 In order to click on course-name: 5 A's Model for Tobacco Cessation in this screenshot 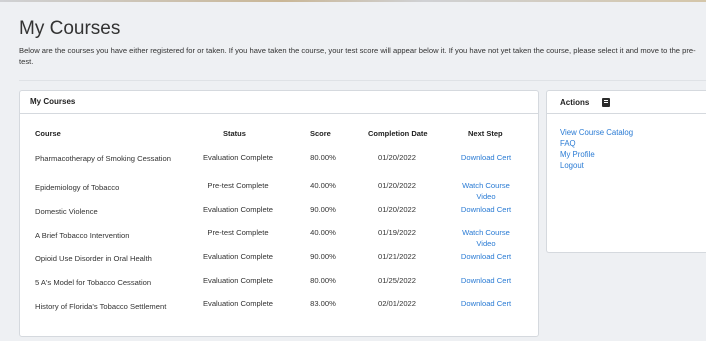, I will do `click(93, 282)`.